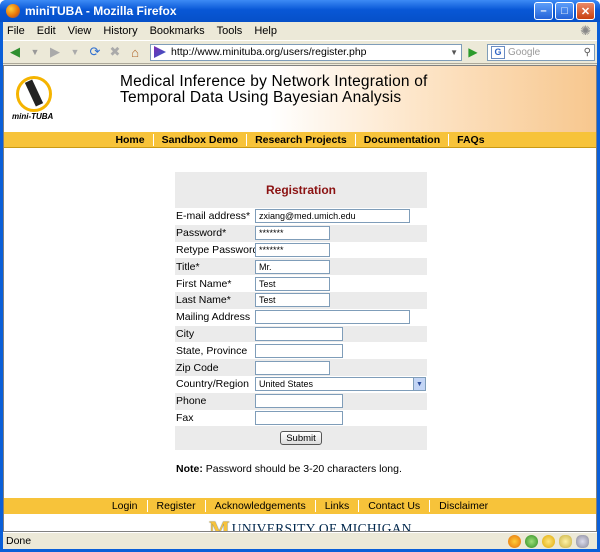 This screenshot has width=600, height=552. Describe the element at coordinates (130, 139) in the screenshot. I see `nav-home-link: Home` at that location.